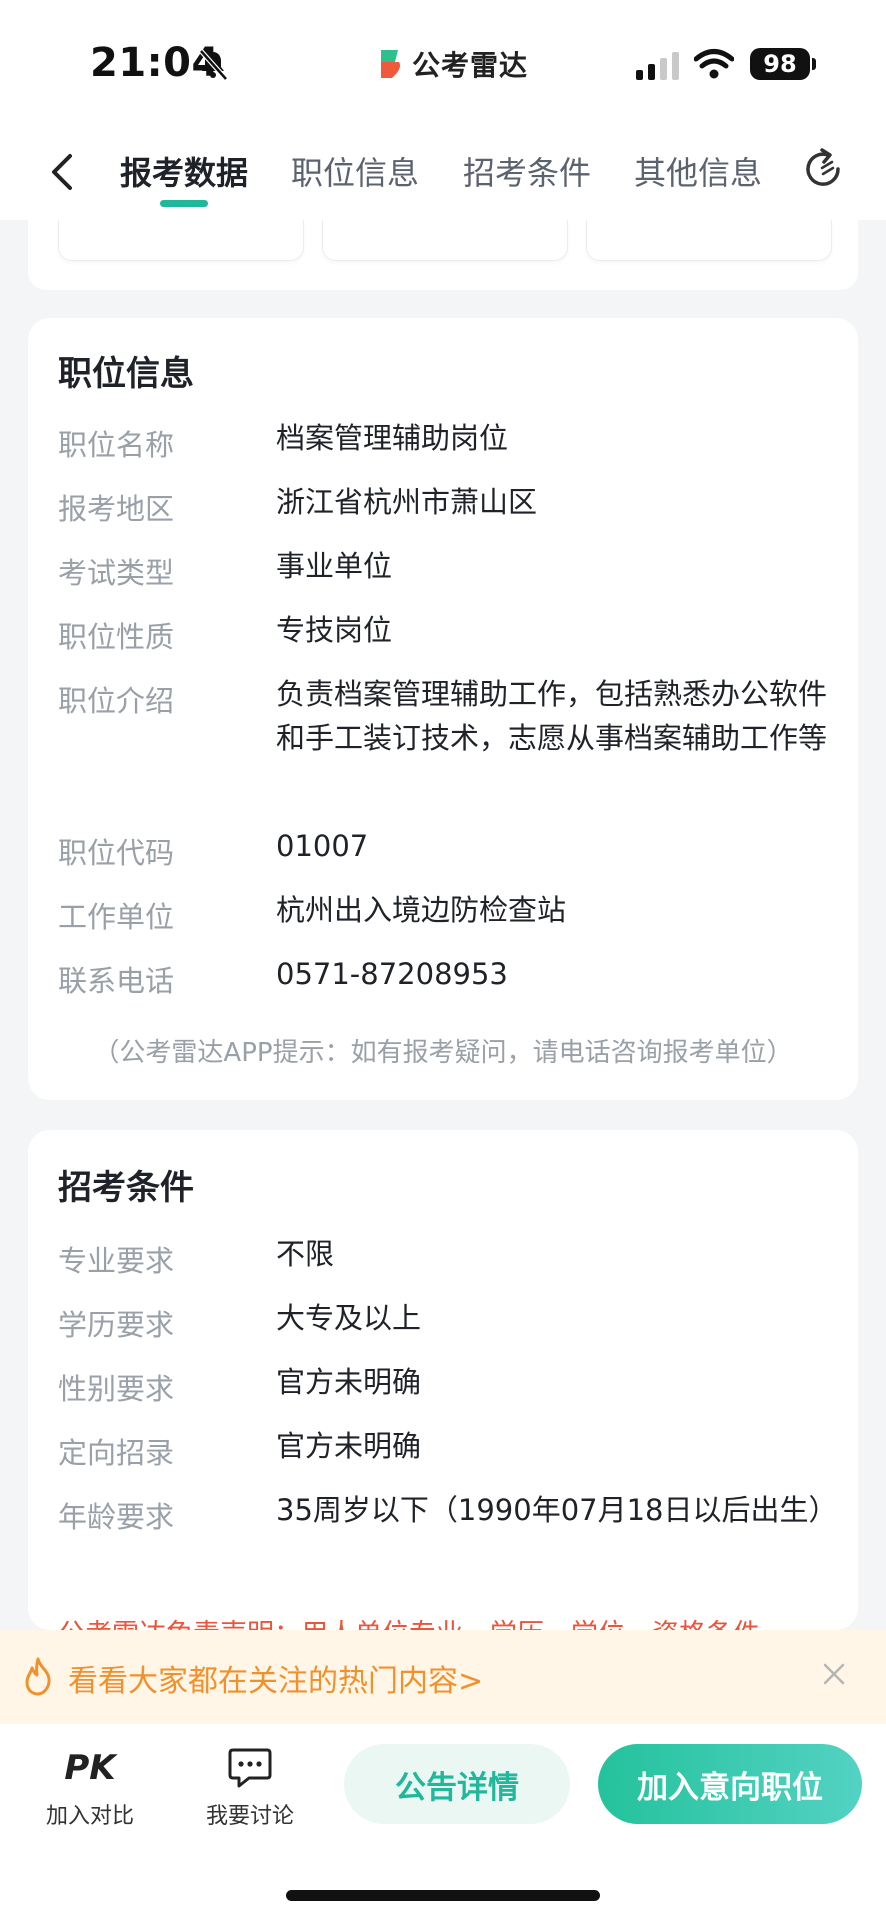  I want to click on tab-other-info: 其他信息, so click(698, 171).